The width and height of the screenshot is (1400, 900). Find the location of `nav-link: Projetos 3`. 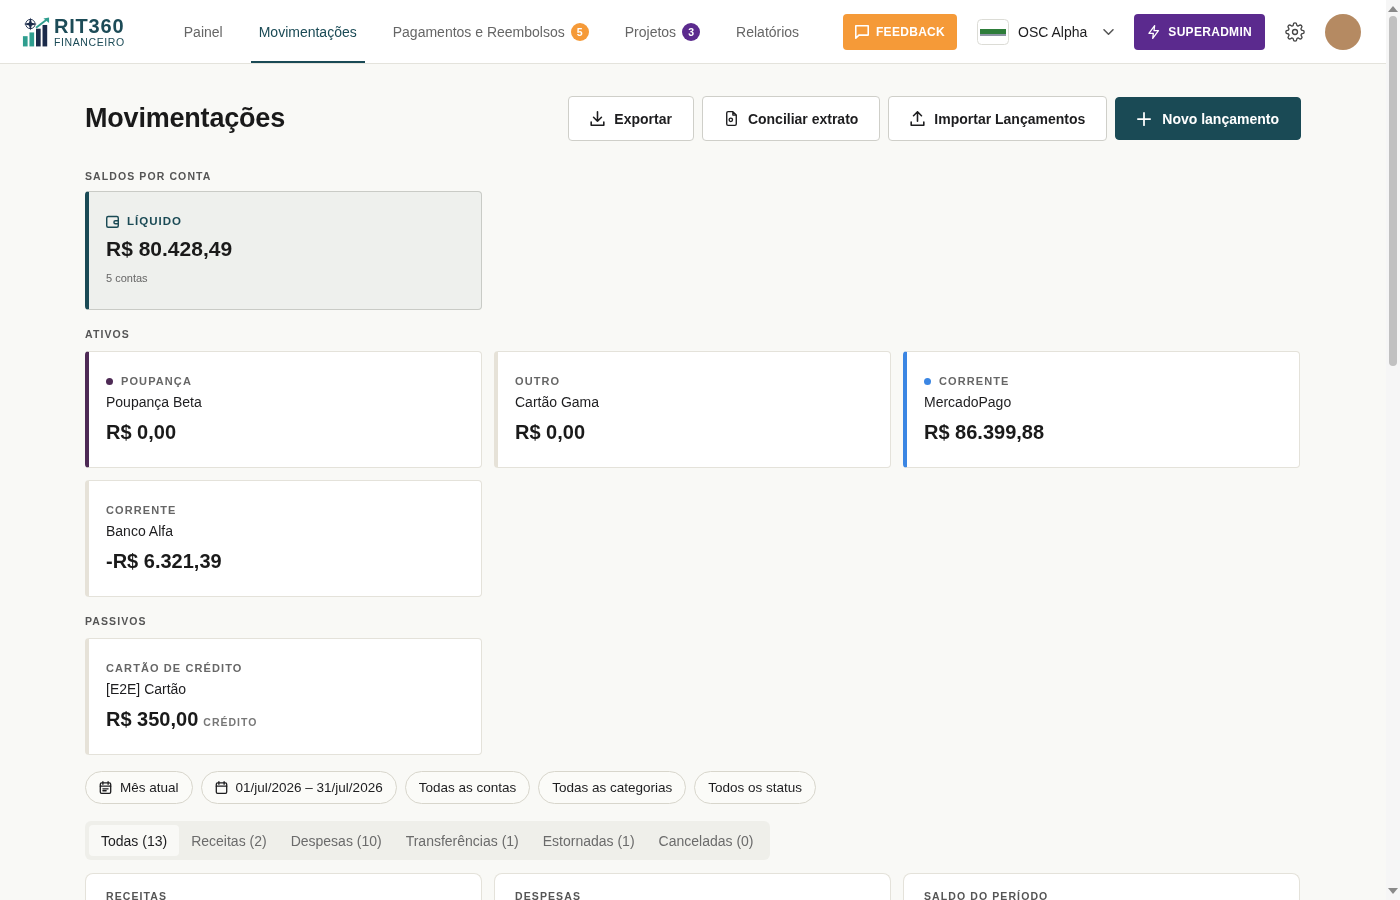

nav-link: Projetos 3 is located at coordinates (662, 31).